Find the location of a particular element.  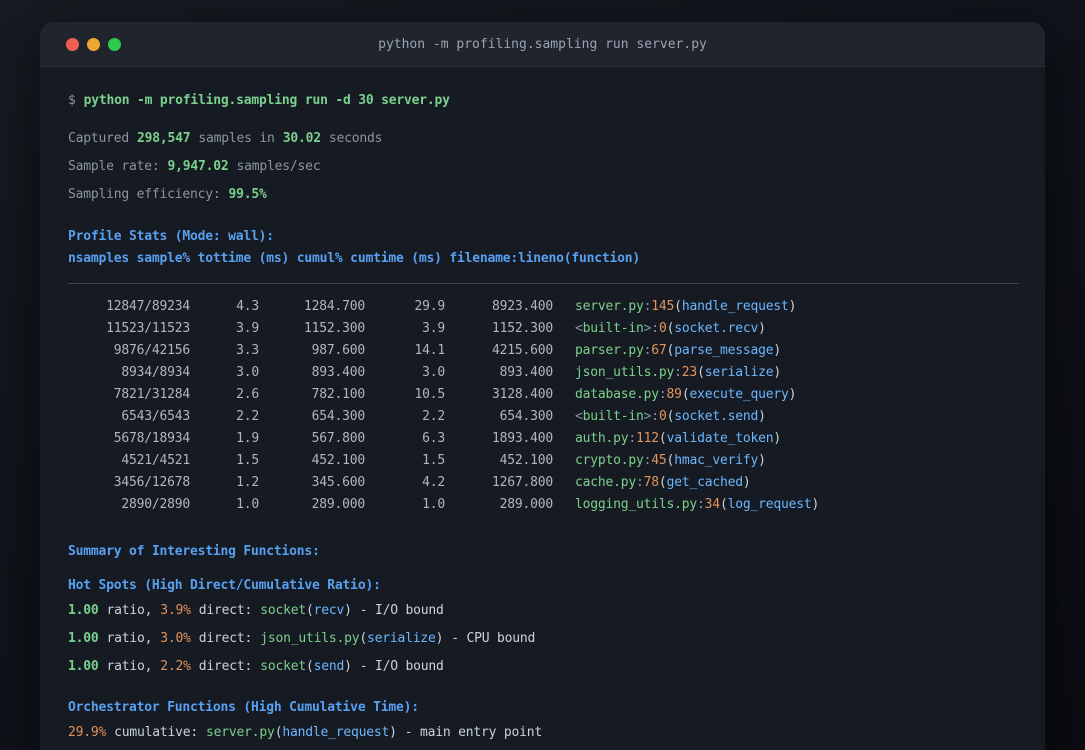

captured-suffix-label: seconds is located at coordinates (355, 138).